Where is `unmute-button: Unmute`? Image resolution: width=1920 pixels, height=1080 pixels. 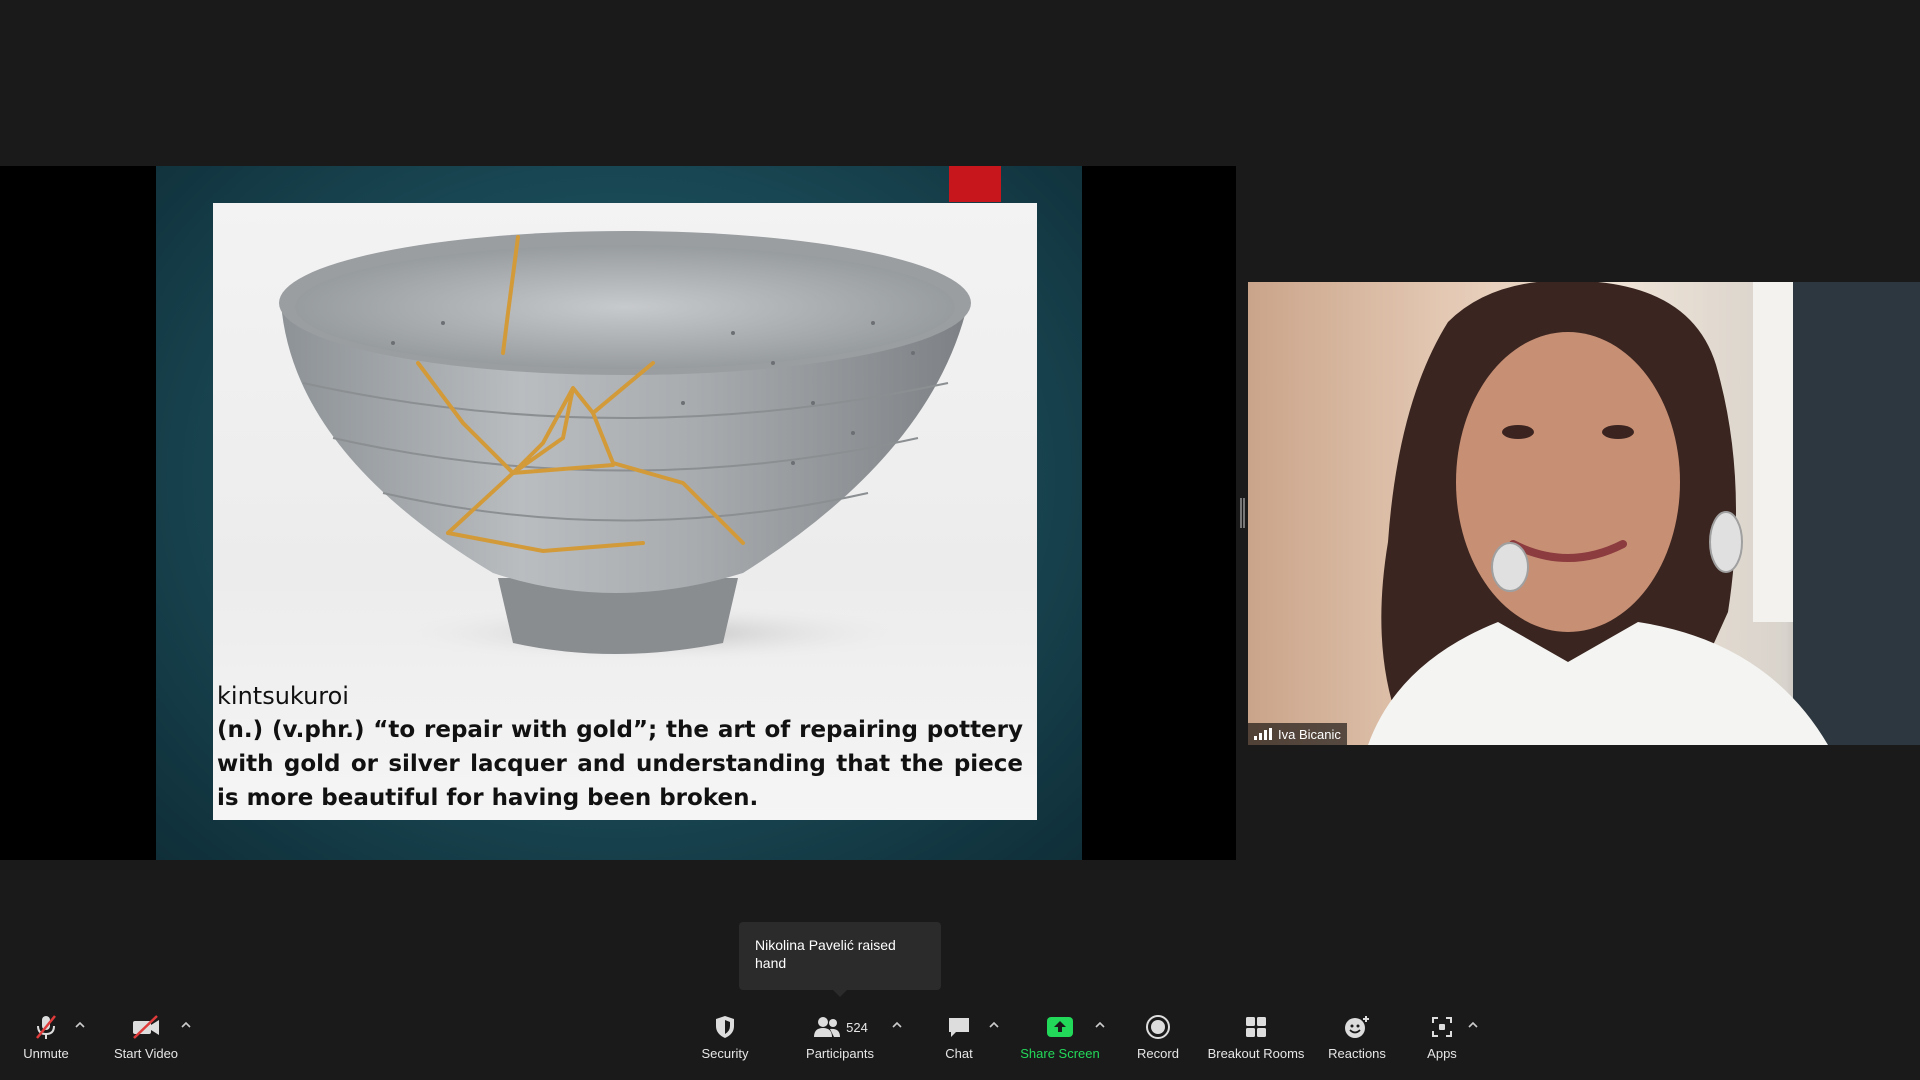
unmute-button: Unmute is located at coordinates (46, 1042).